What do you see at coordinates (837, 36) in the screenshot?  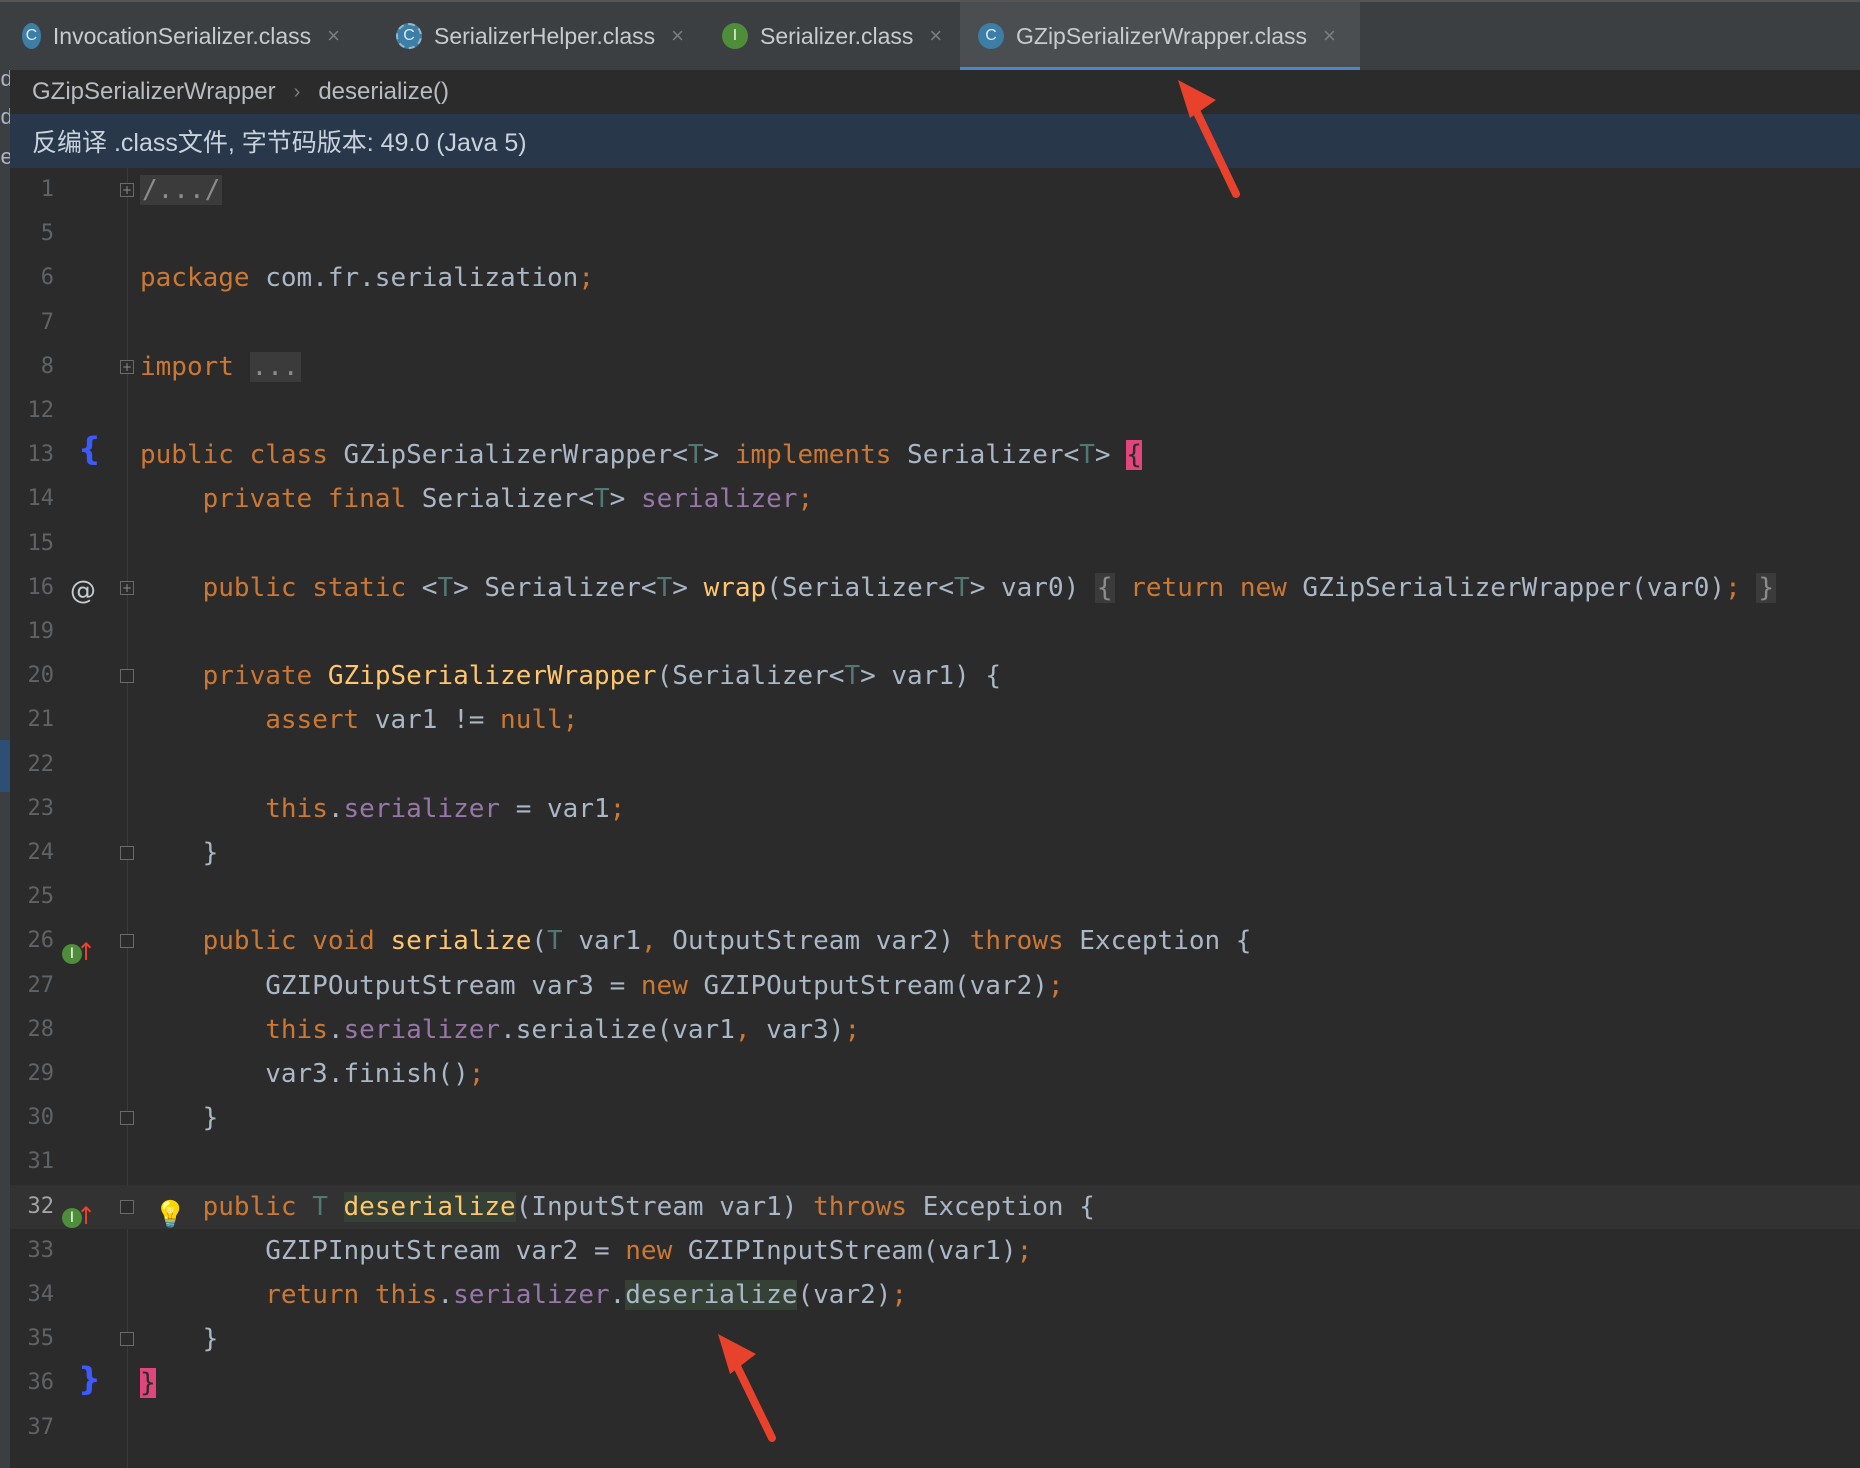 I see `tab-serializer: I Serializer.class ×` at bounding box center [837, 36].